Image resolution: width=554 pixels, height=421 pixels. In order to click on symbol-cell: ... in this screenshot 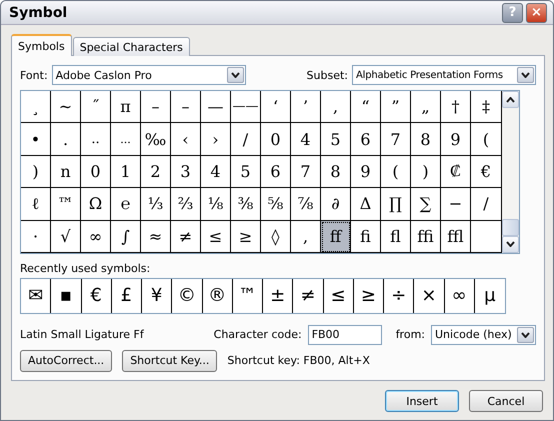, I will do `click(126, 139)`.